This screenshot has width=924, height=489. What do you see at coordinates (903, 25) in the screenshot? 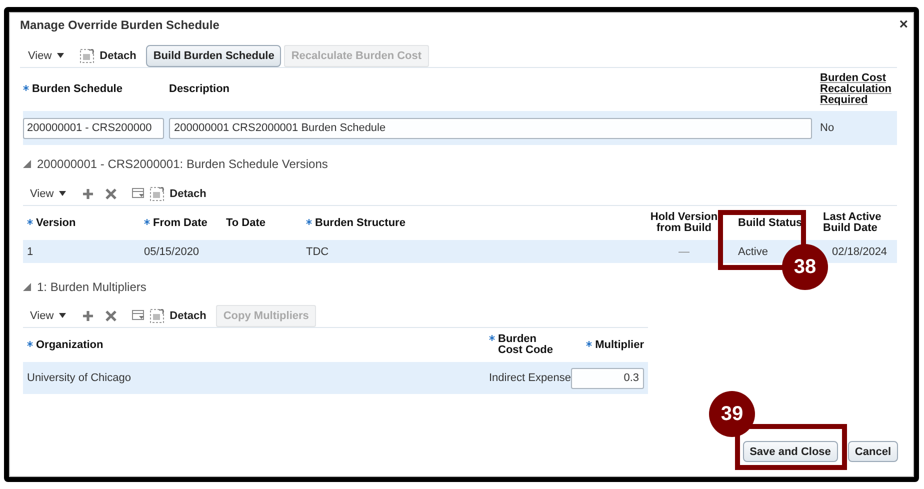
I see `close-button: ×` at bounding box center [903, 25].